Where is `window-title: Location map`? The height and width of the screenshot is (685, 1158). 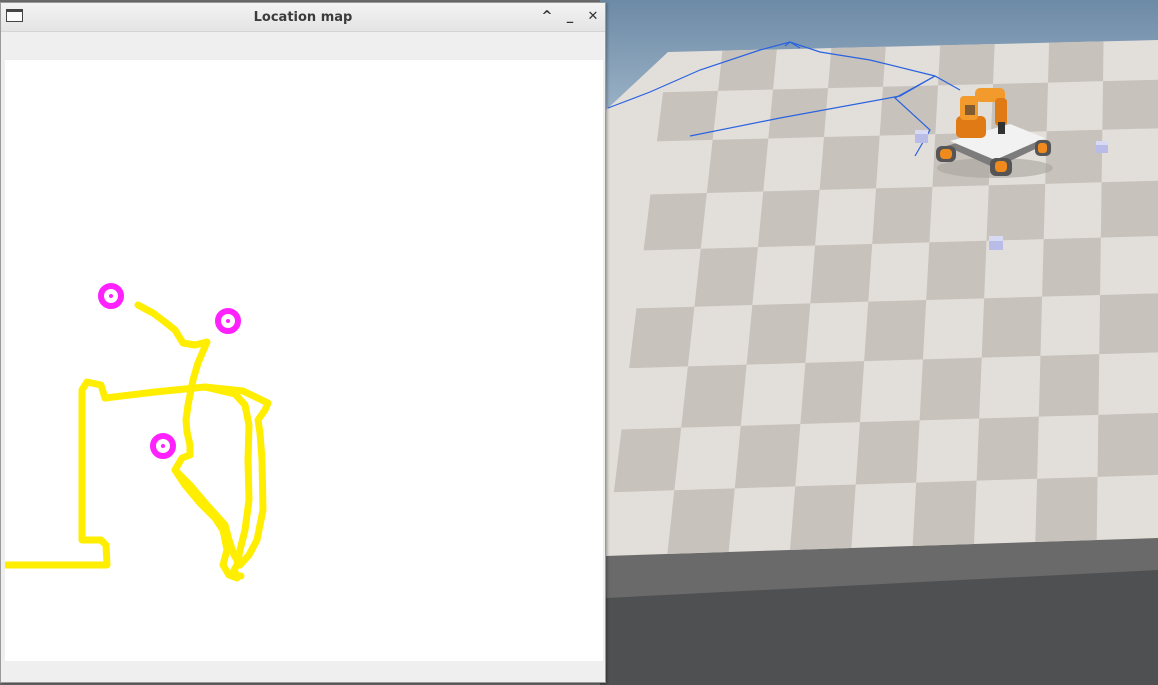
window-title: Location map is located at coordinates (303, 17).